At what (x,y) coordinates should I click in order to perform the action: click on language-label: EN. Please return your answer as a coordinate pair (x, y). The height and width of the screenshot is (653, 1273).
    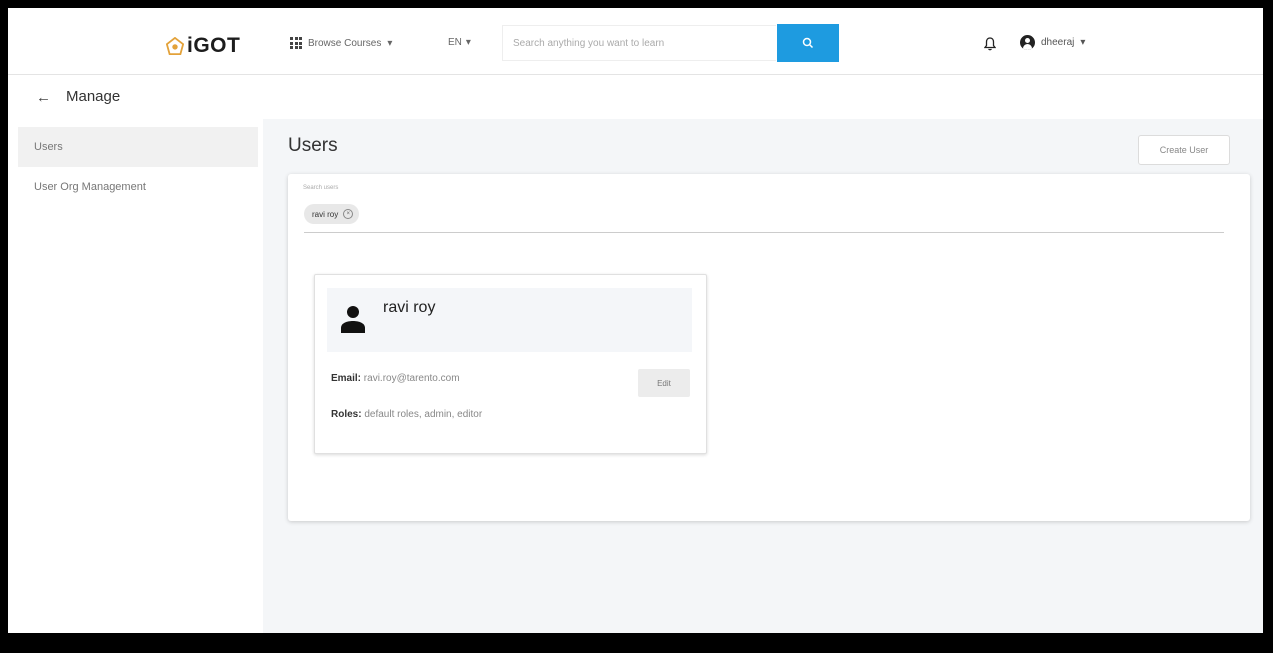
    Looking at the image, I should click on (455, 42).